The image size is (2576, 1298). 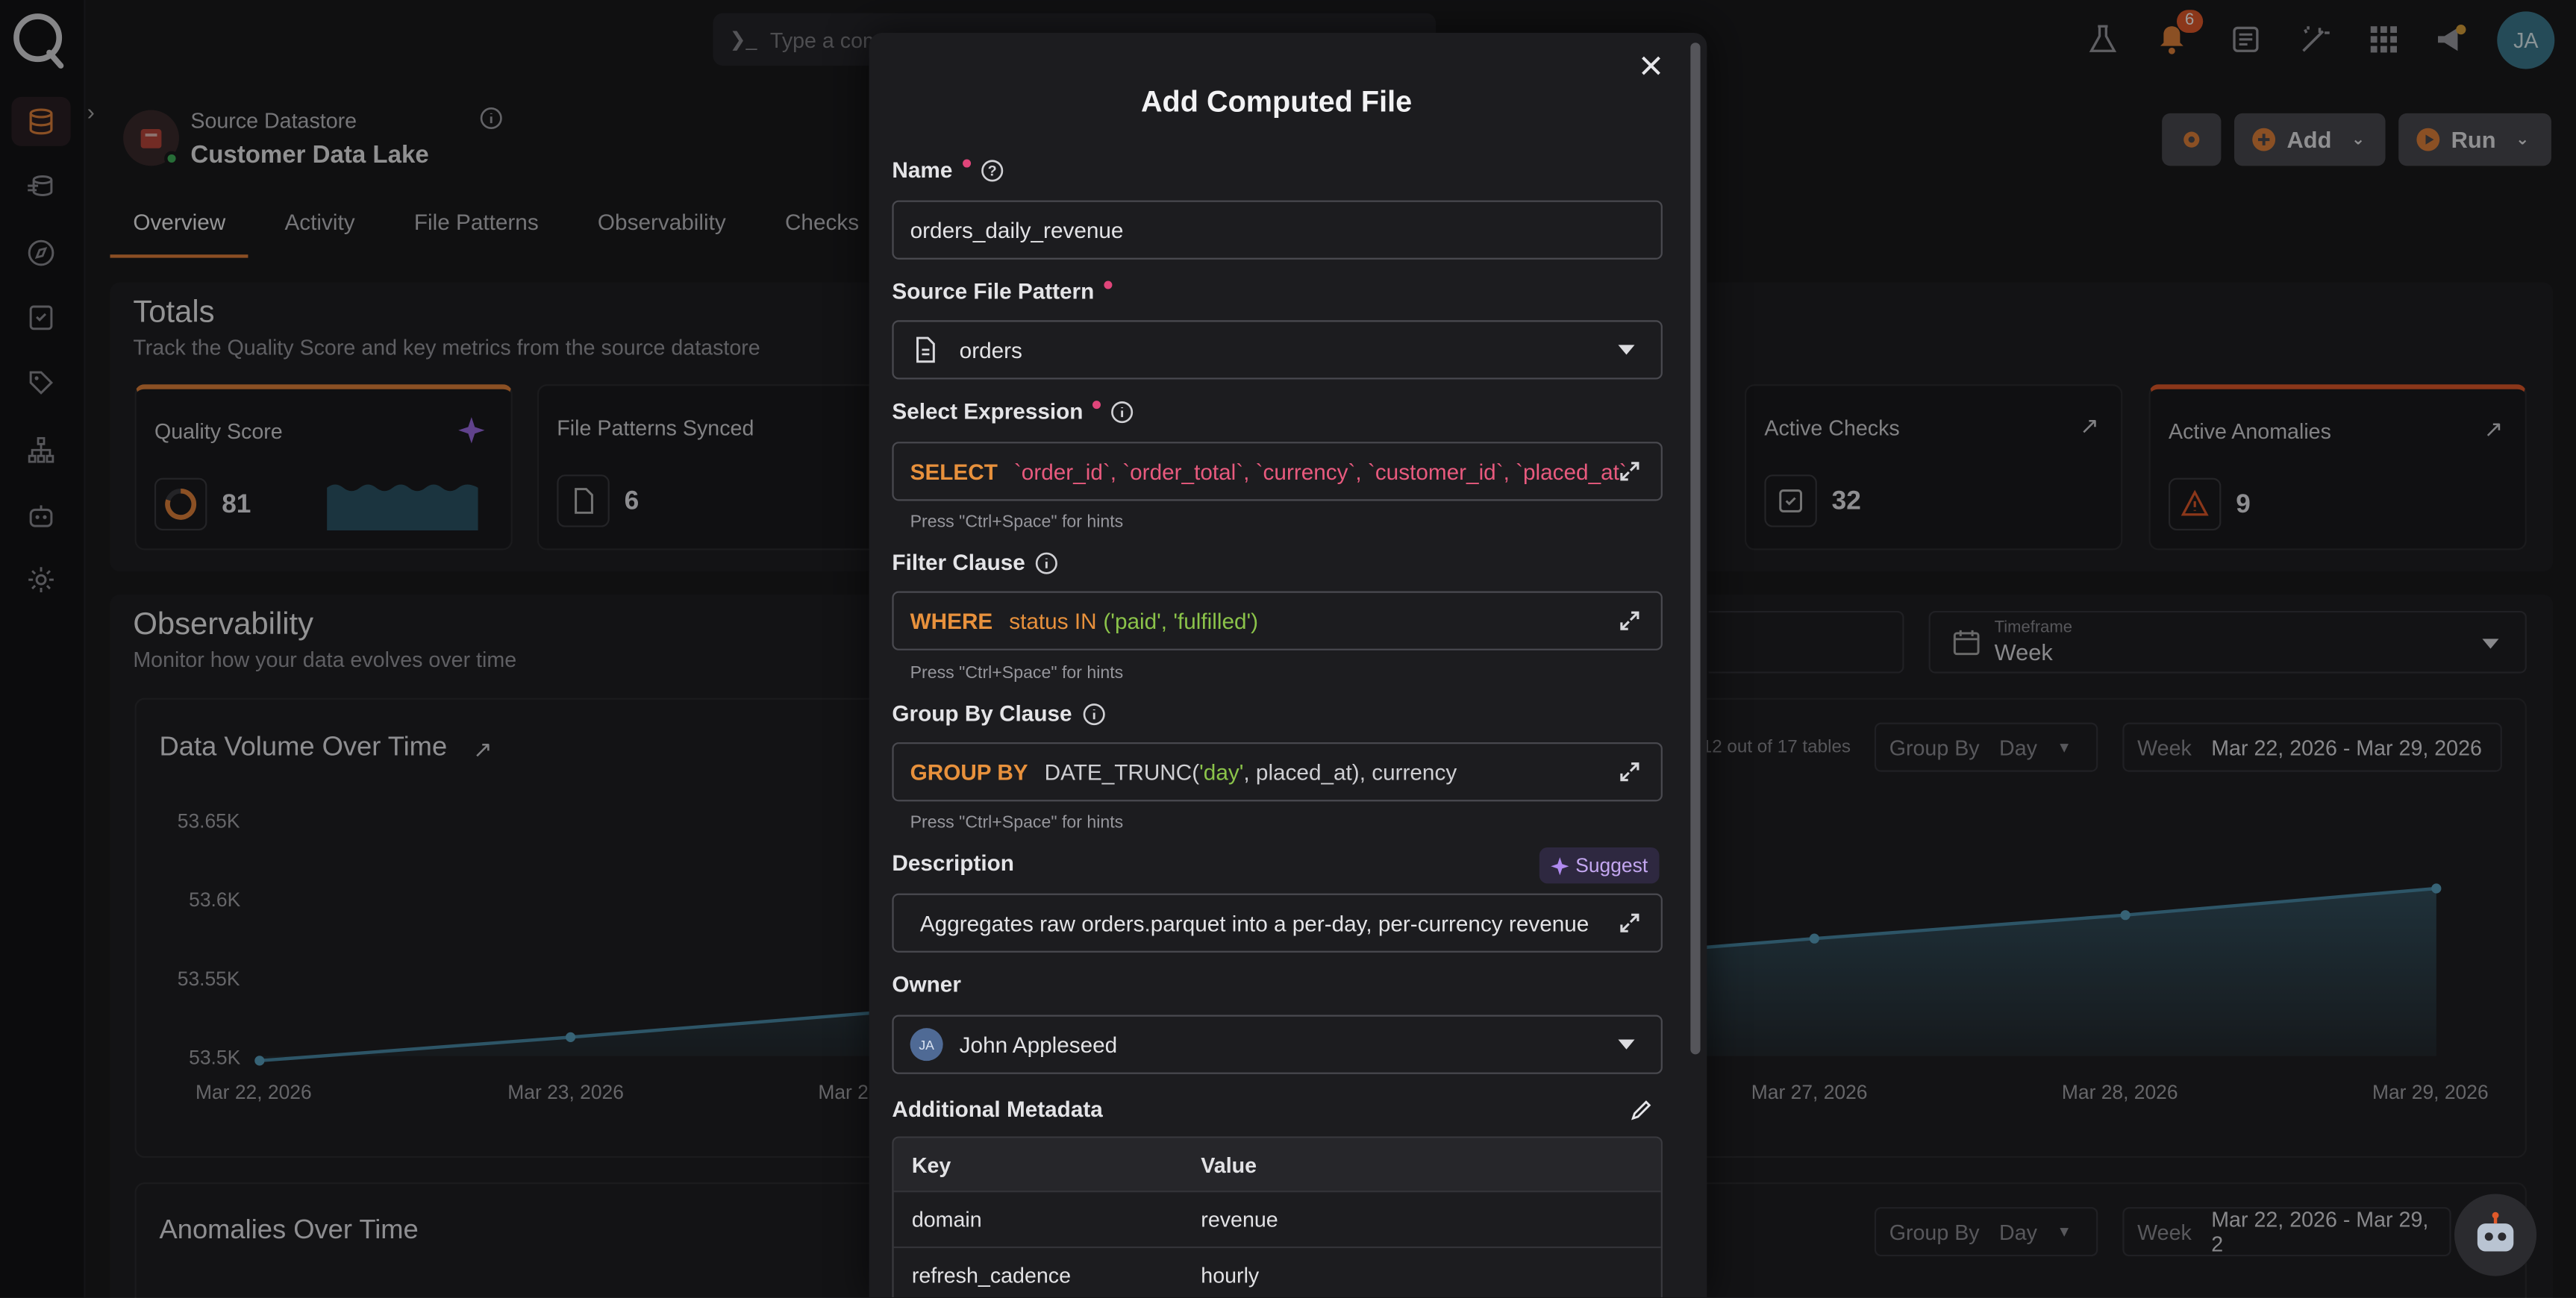 I want to click on name-input: orders_daily_revenue, so click(x=1277, y=230).